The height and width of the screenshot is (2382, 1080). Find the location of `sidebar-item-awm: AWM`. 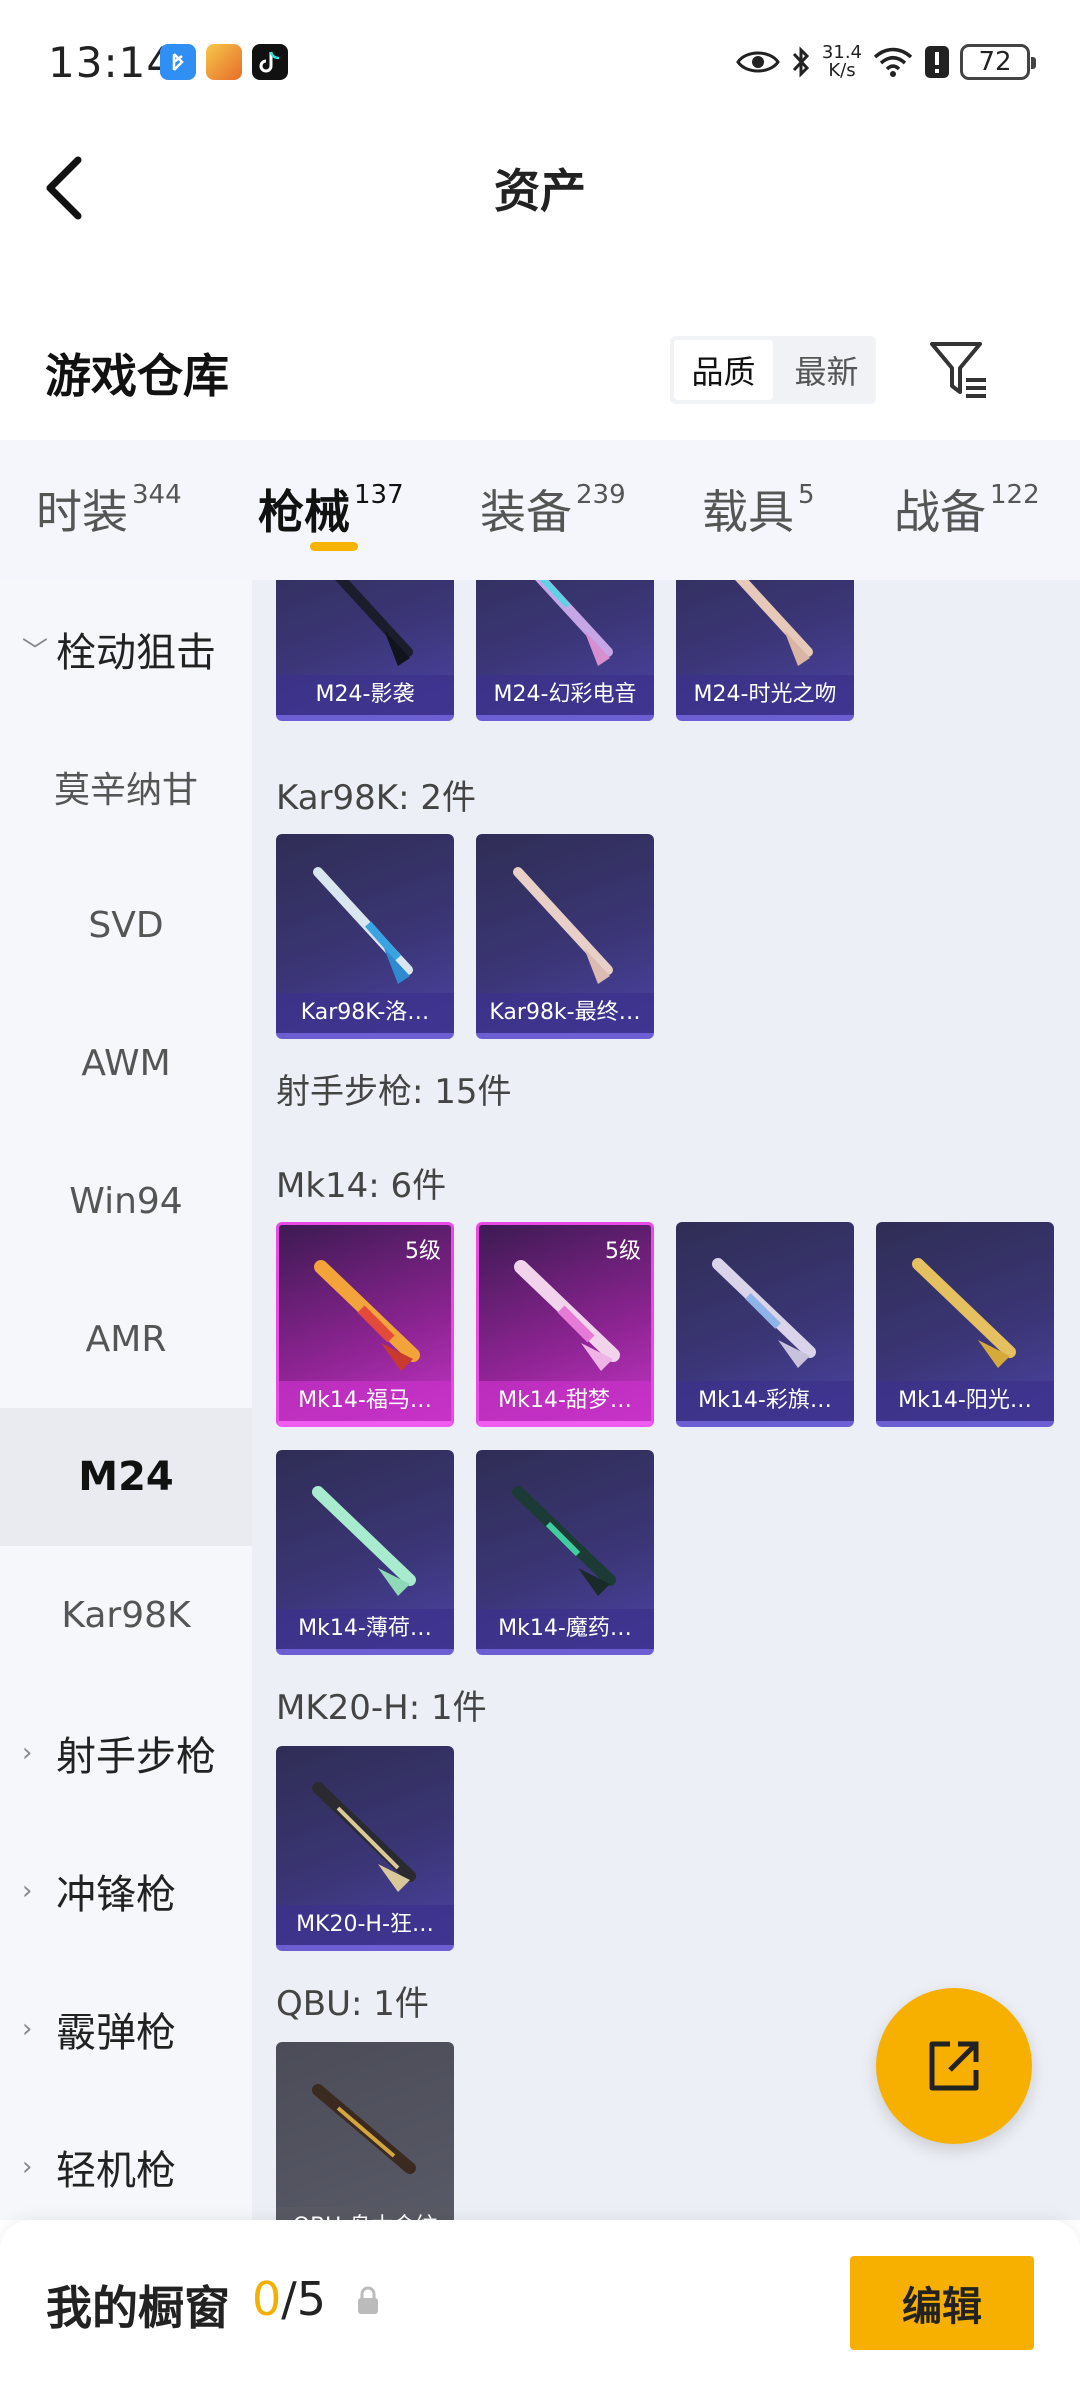

sidebar-item-awm: AWM is located at coordinates (126, 1063).